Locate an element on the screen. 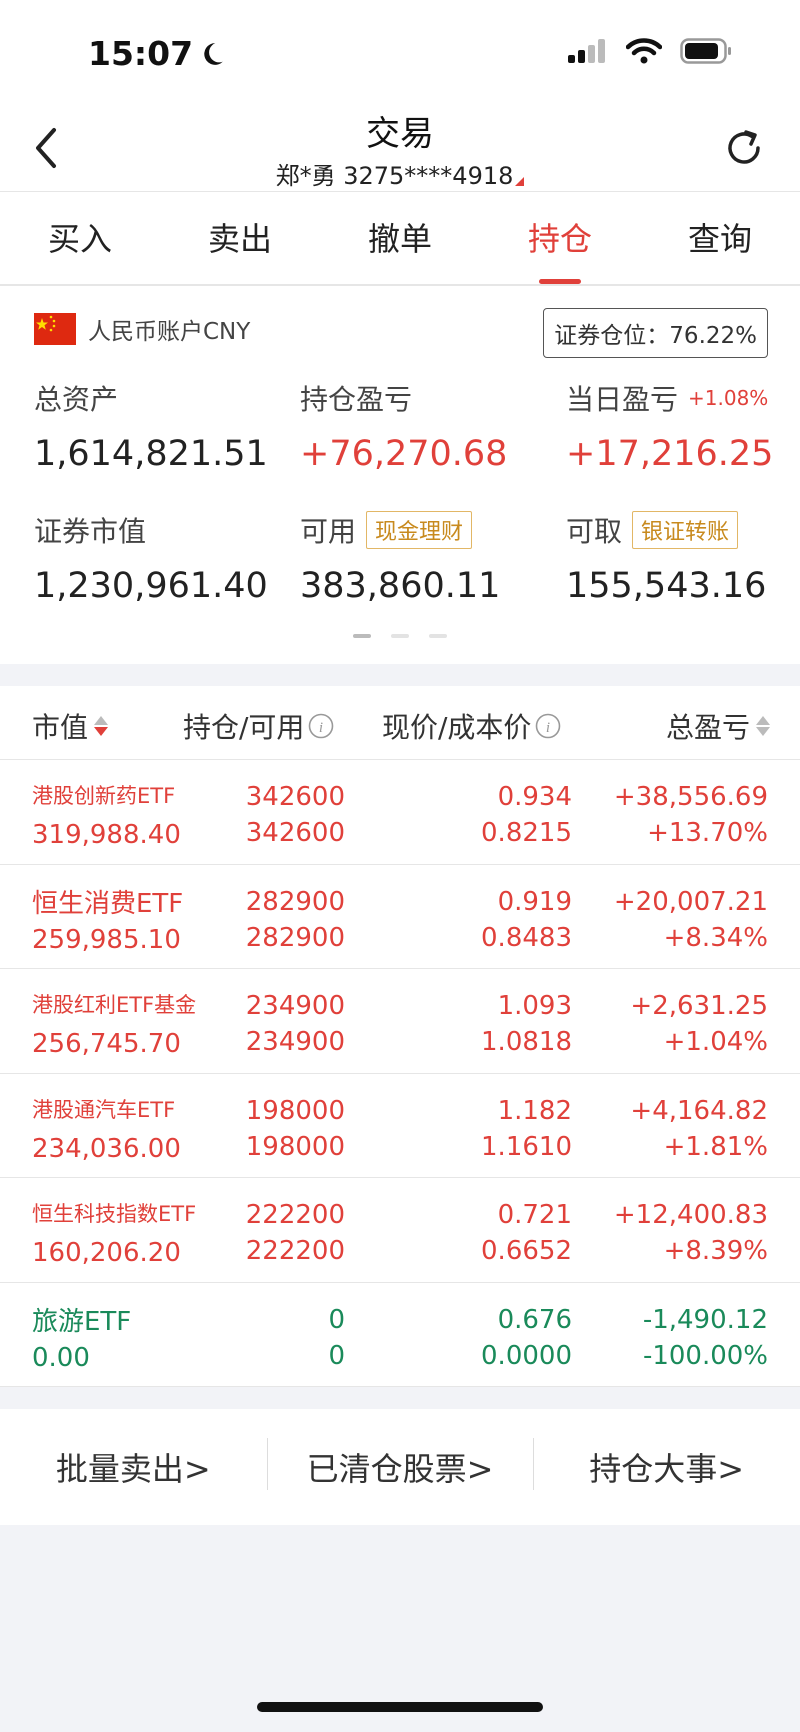 This screenshot has width=800, height=1732. cost-price: 0.8483 is located at coordinates (526, 937).